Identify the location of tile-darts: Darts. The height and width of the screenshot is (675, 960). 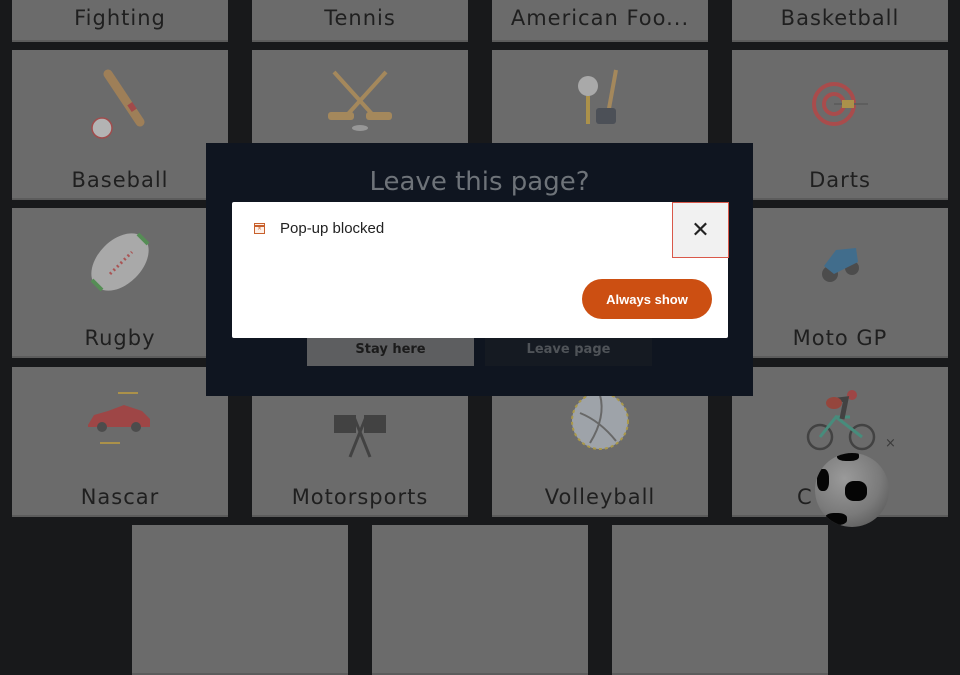
(840, 125).